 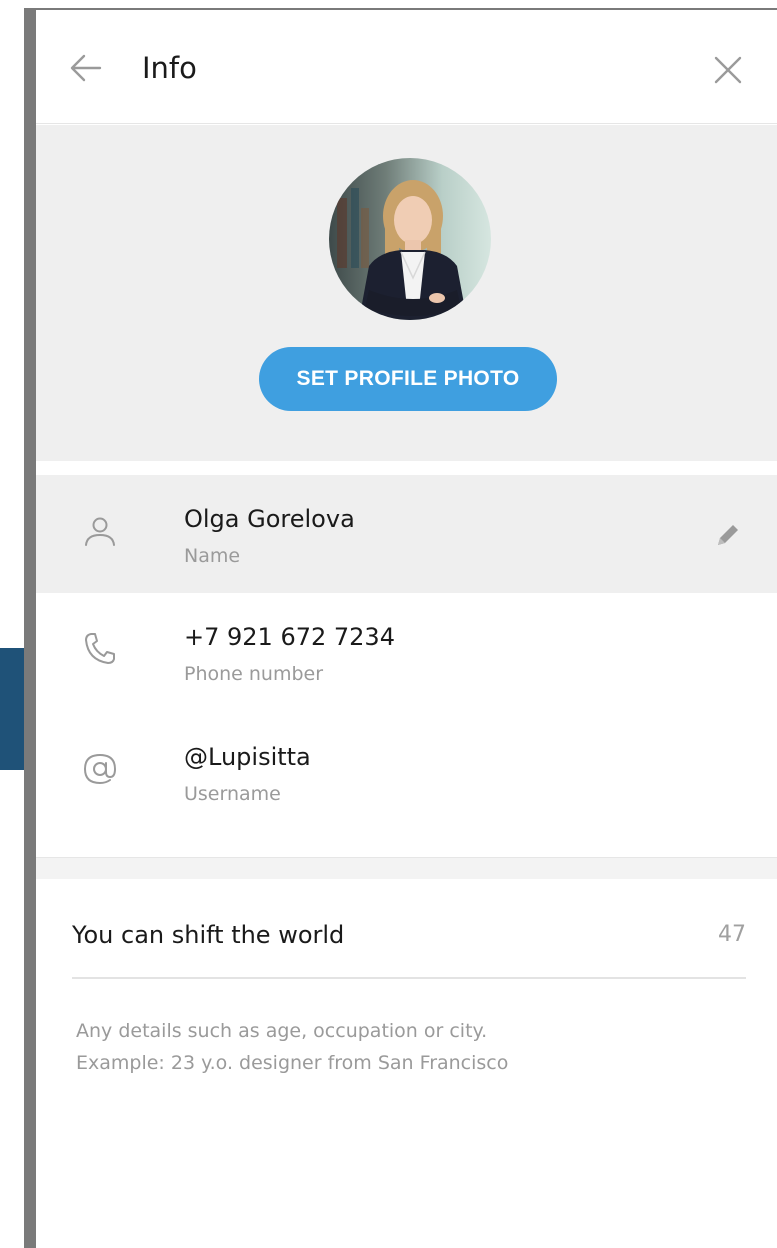 What do you see at coordinates (208, 935) in the screenshot?
I see `bio-input: You can shift the world` at bounding box center [208, 935].